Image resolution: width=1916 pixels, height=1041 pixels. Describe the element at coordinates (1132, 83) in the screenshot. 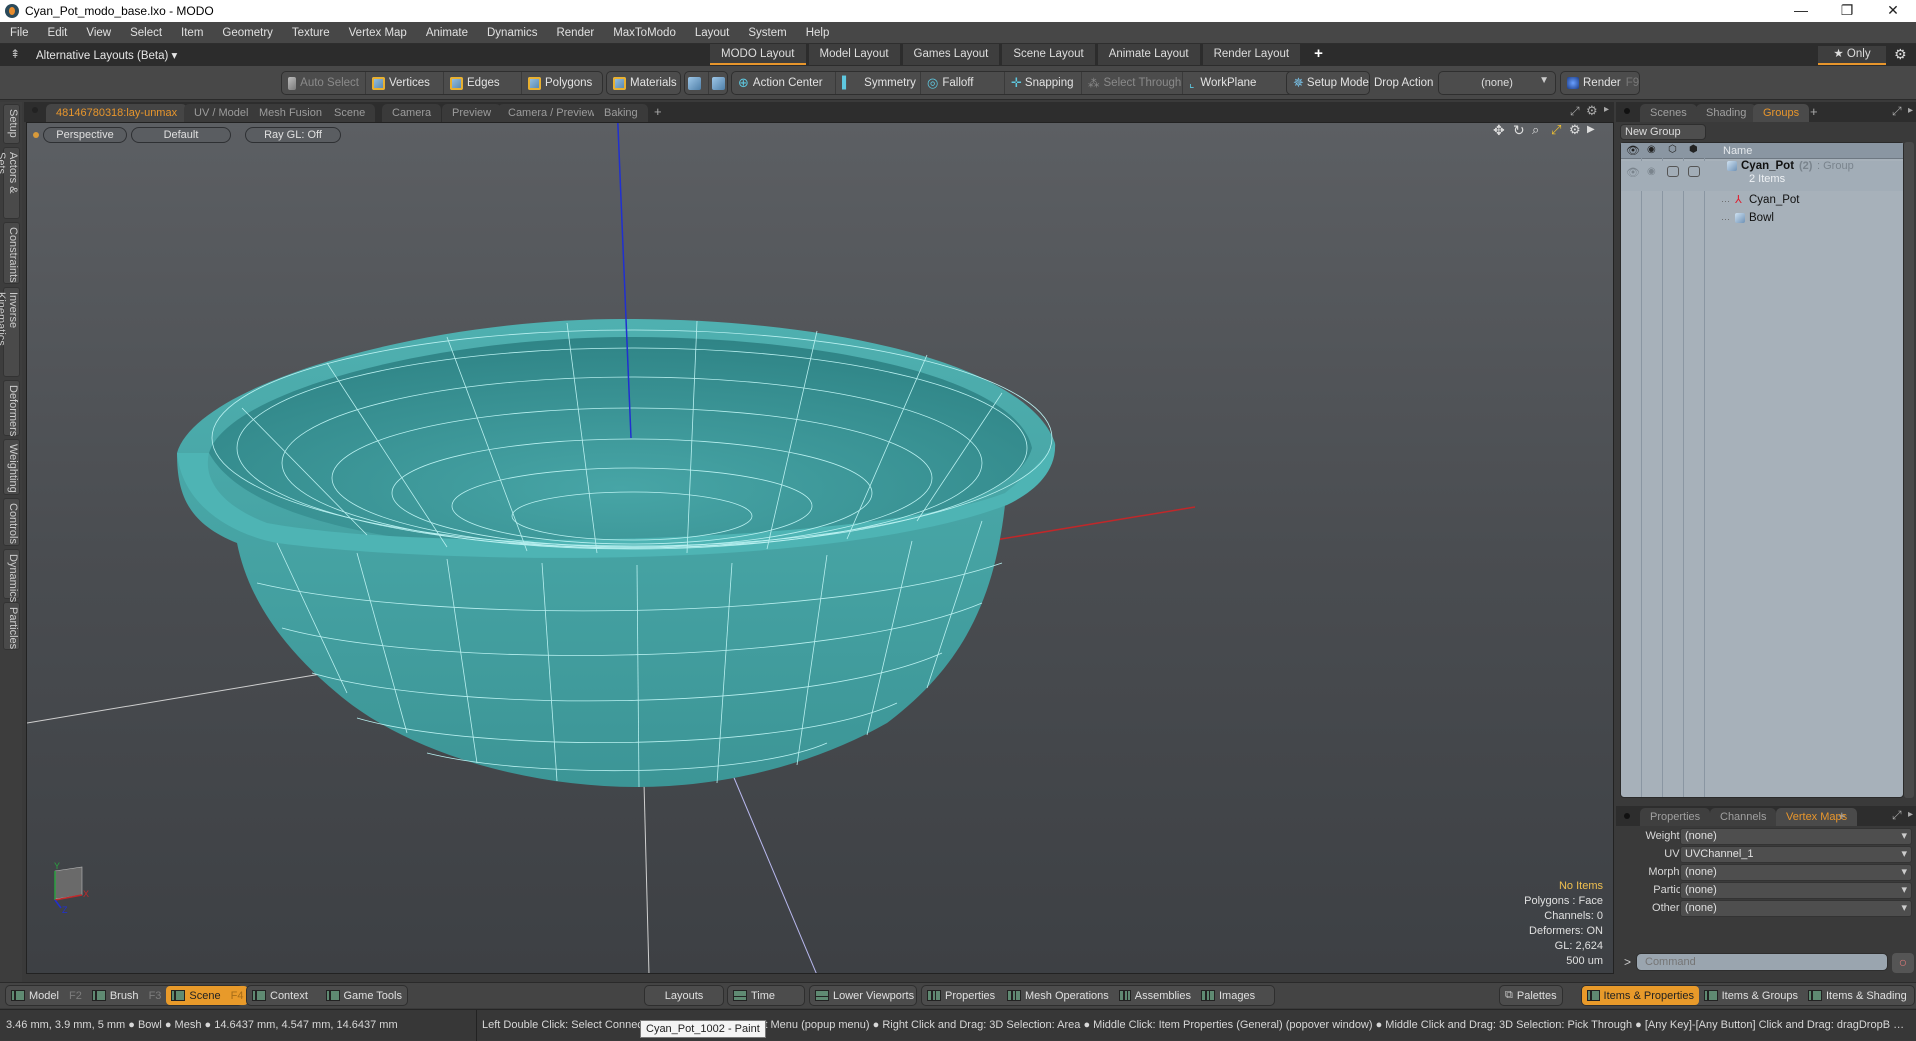

I see `select-through-button: ⁂ Select Through` at that location.